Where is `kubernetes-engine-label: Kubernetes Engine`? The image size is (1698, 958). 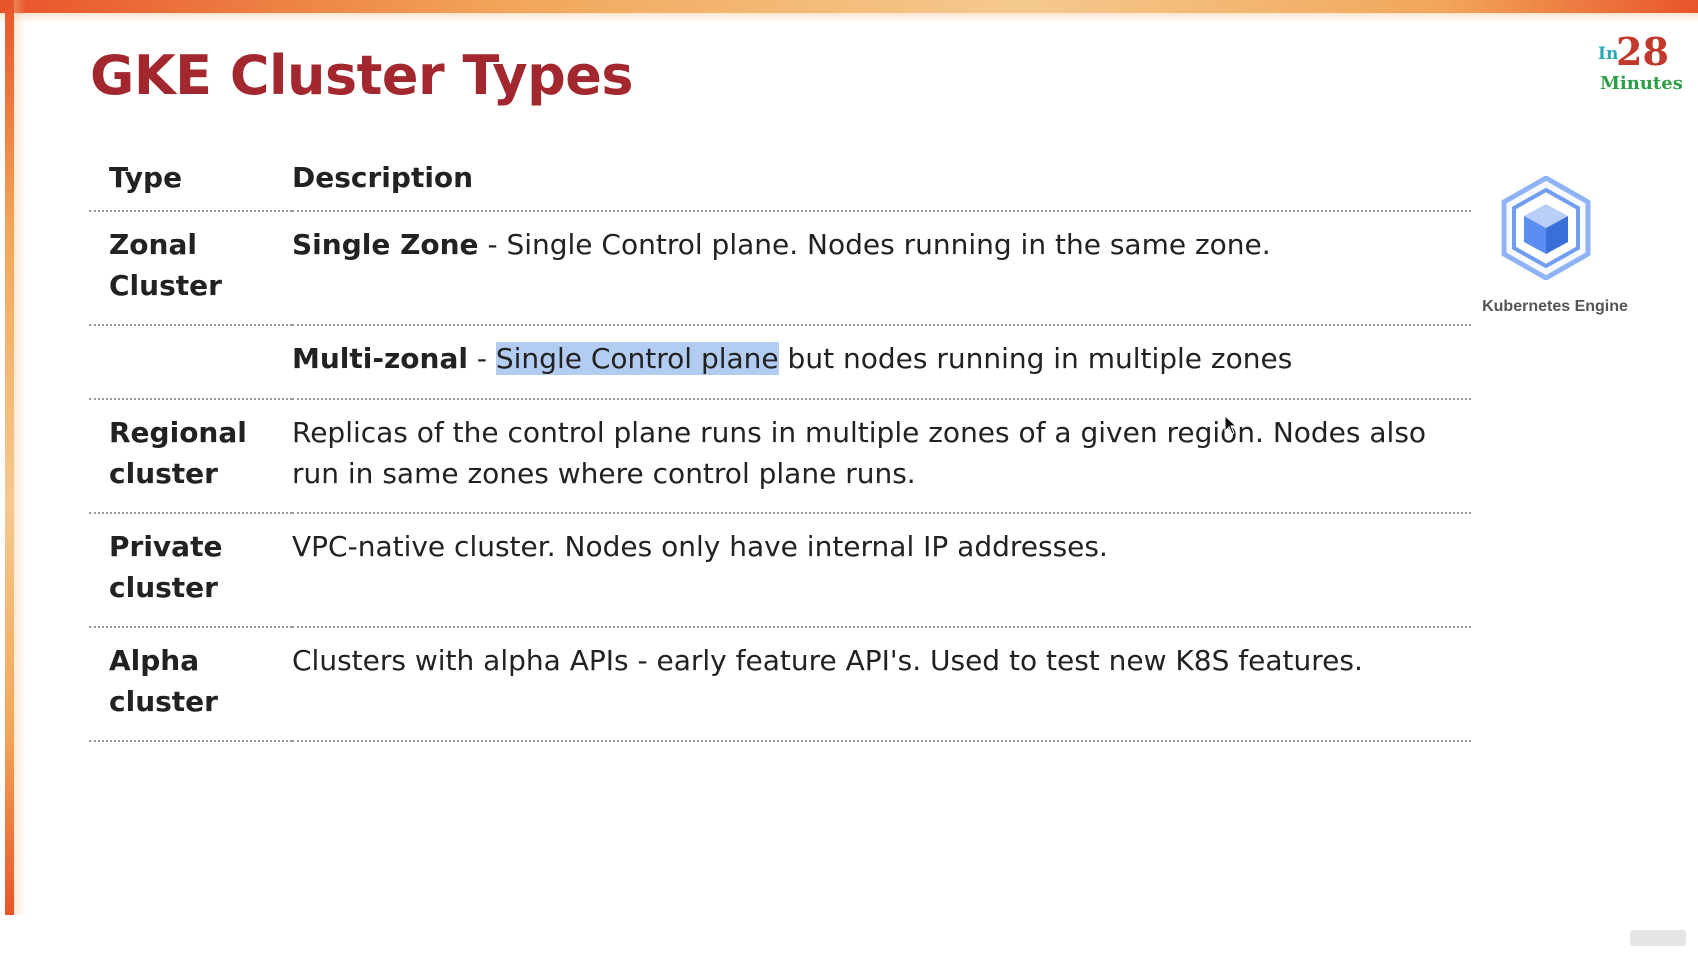
kubernetes-engine-label: Kubernetes Engine is located at coordinates (1555, 306).